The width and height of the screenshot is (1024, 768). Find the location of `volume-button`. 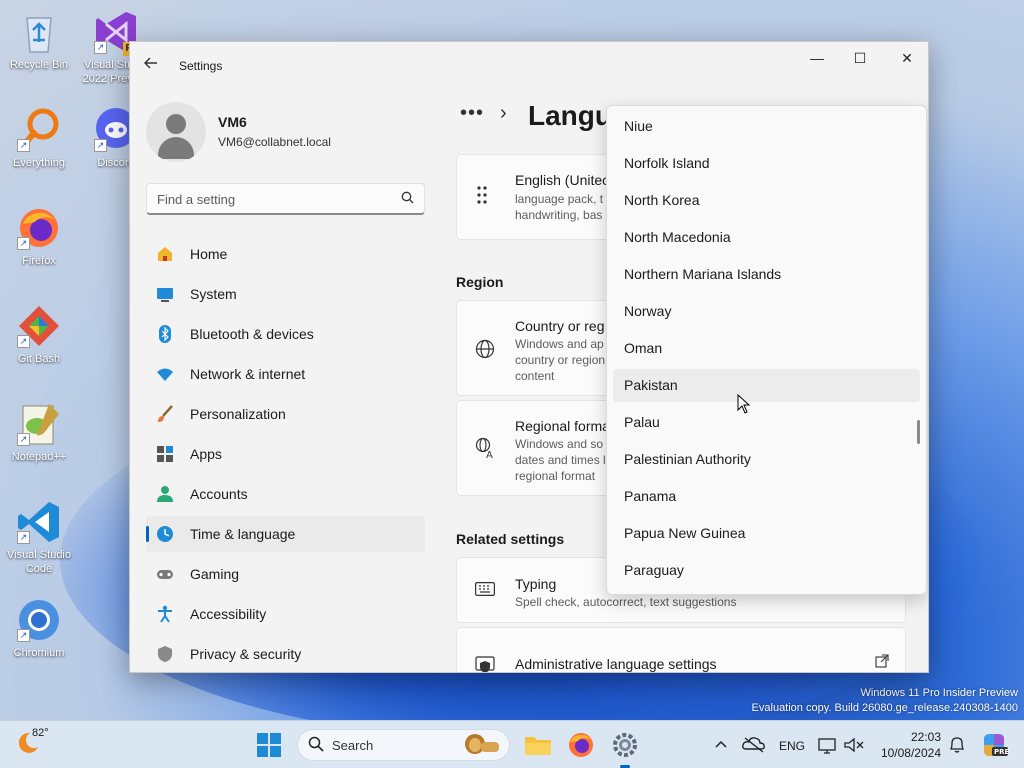

volume-button is located at coordinates (854, 745).